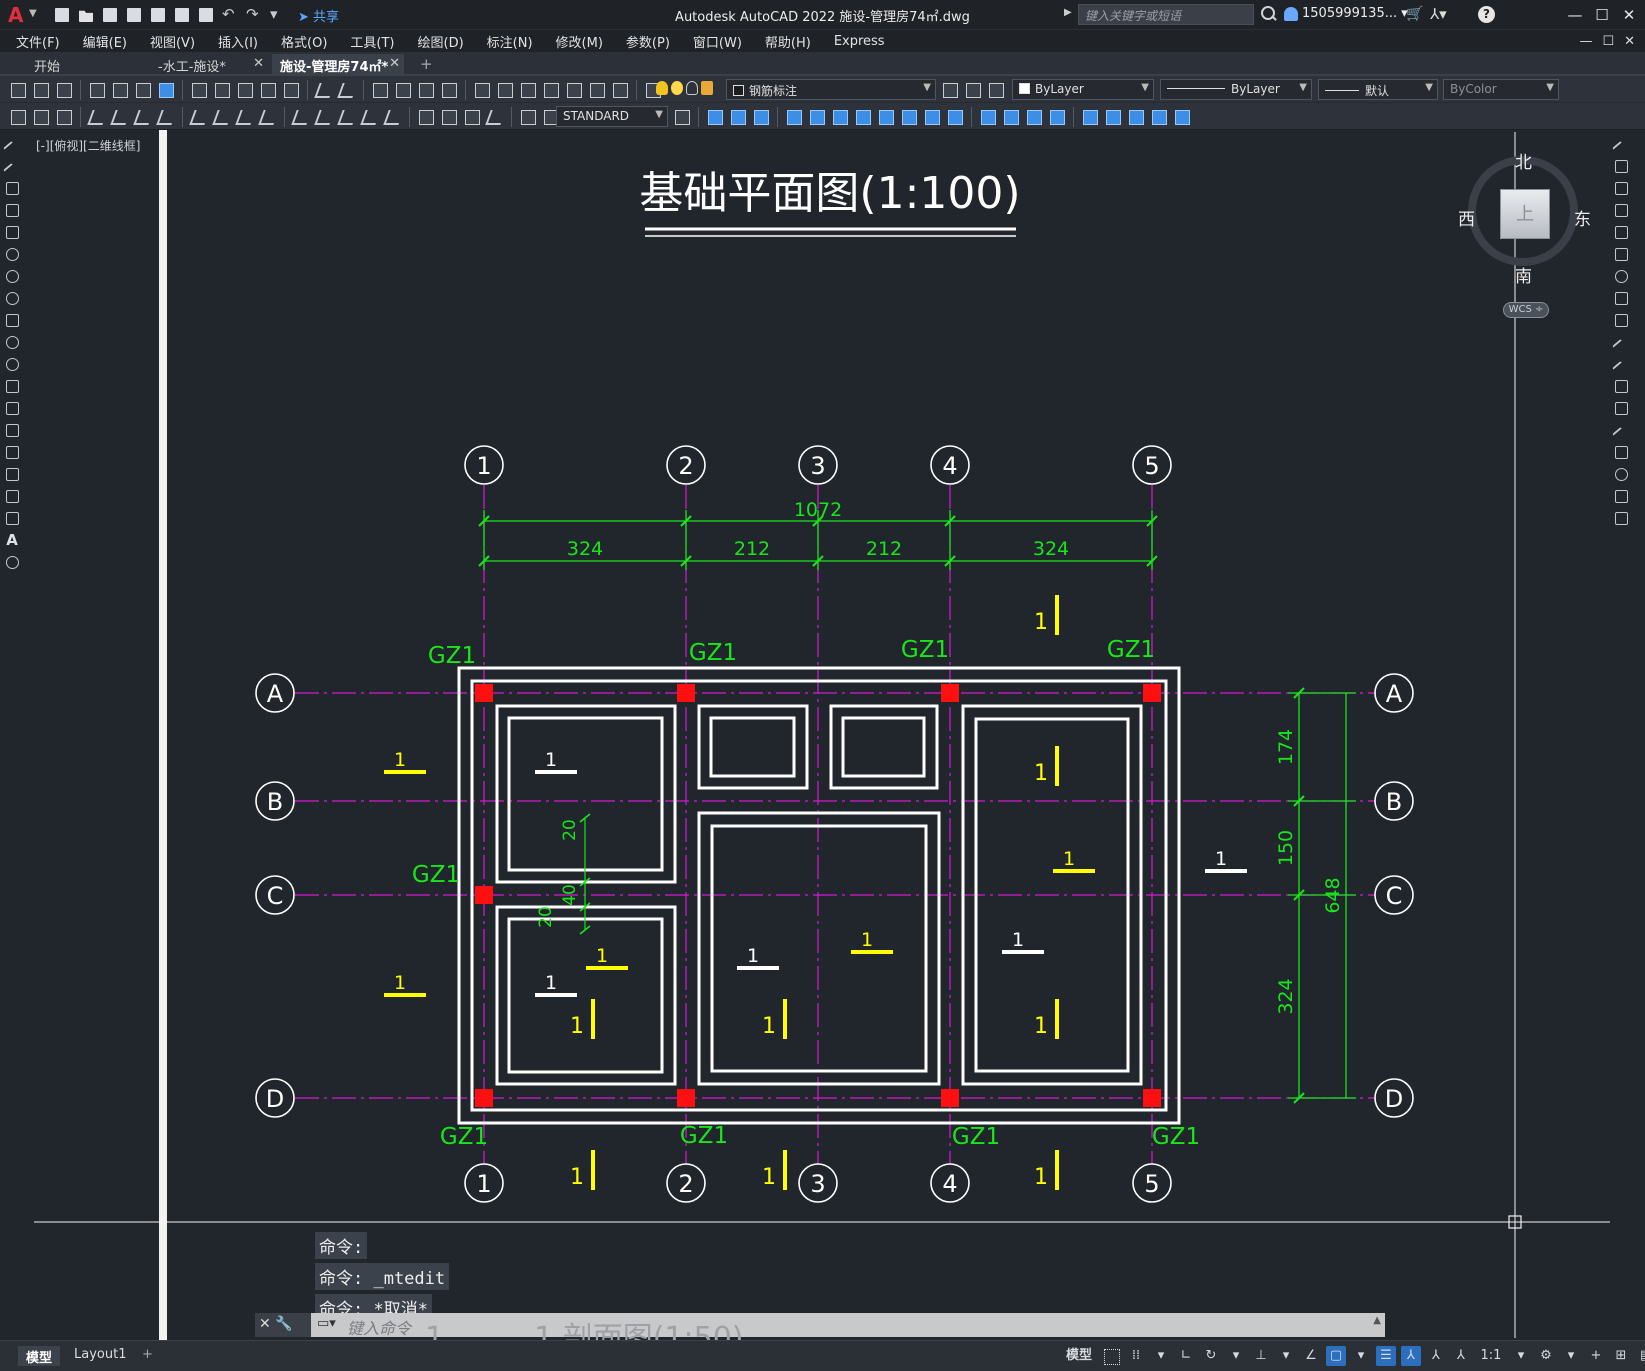  What do you see at coordinates (707, 88) in the screenshot?
I see `layer-unlock-icon` at bounding box center [707, 88].